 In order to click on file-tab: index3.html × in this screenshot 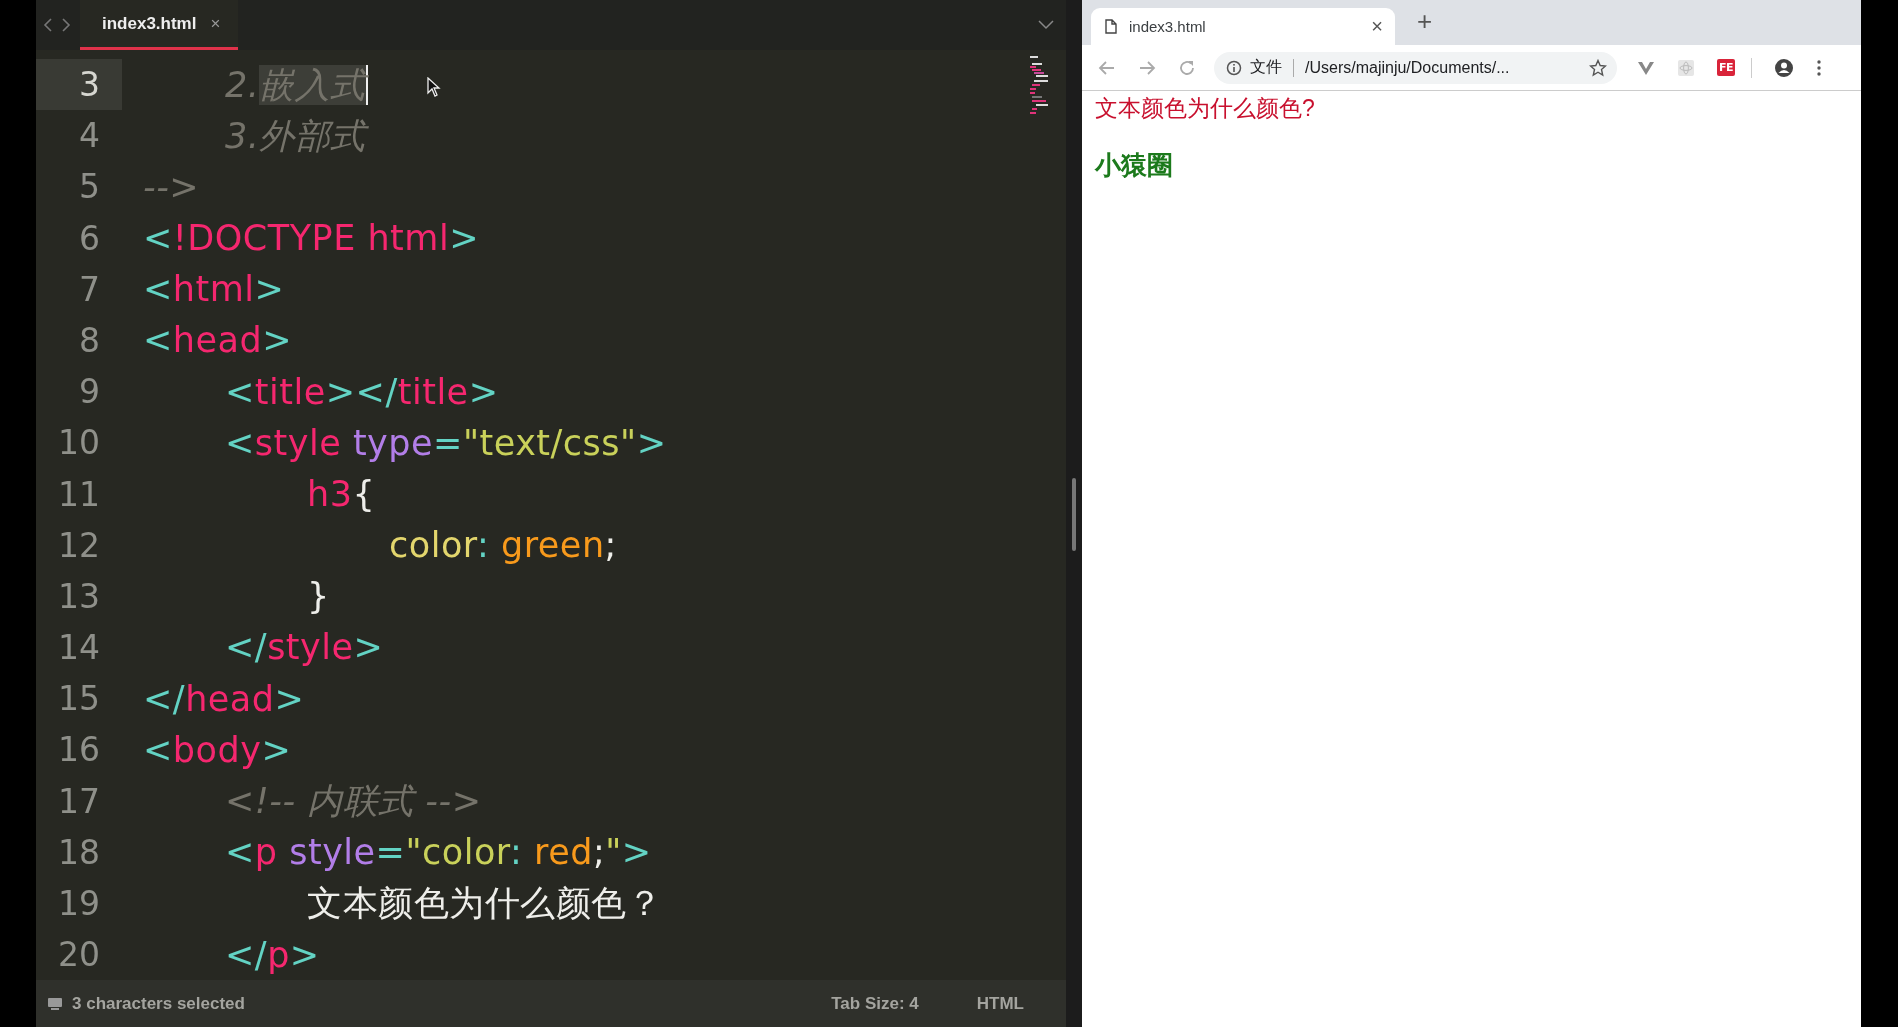, I will do `click(159, 25)`.